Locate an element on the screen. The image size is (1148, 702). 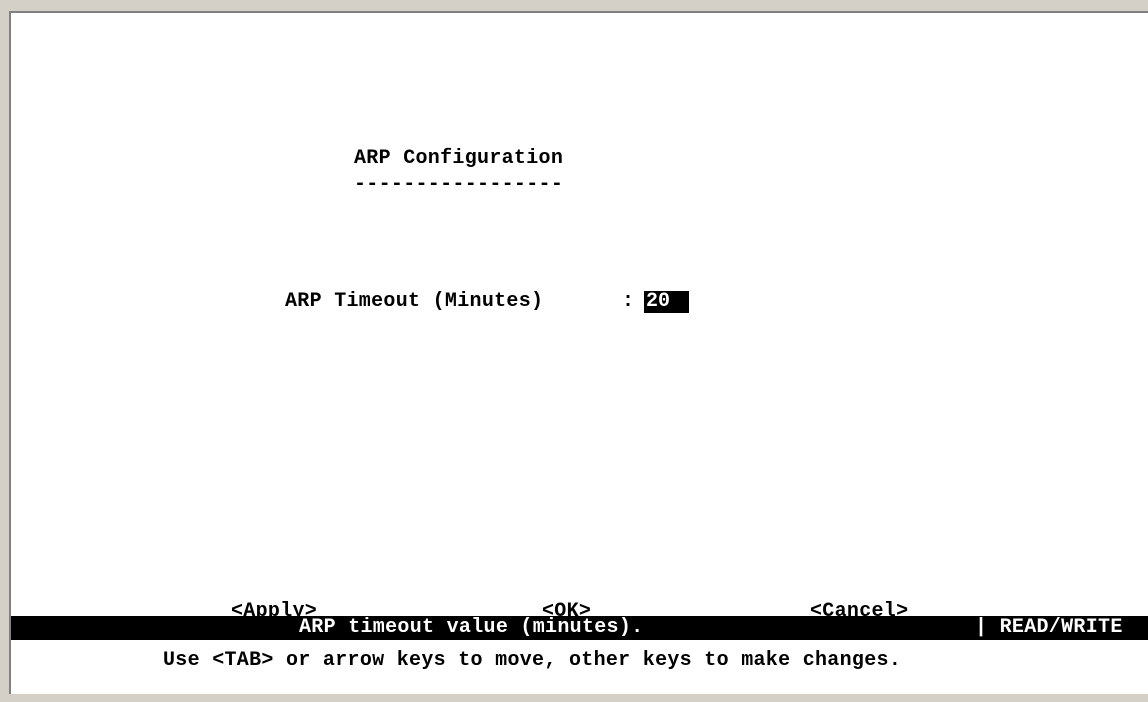
status-message: ARP timeout value (minutes). is located at coordinates (471, 627).